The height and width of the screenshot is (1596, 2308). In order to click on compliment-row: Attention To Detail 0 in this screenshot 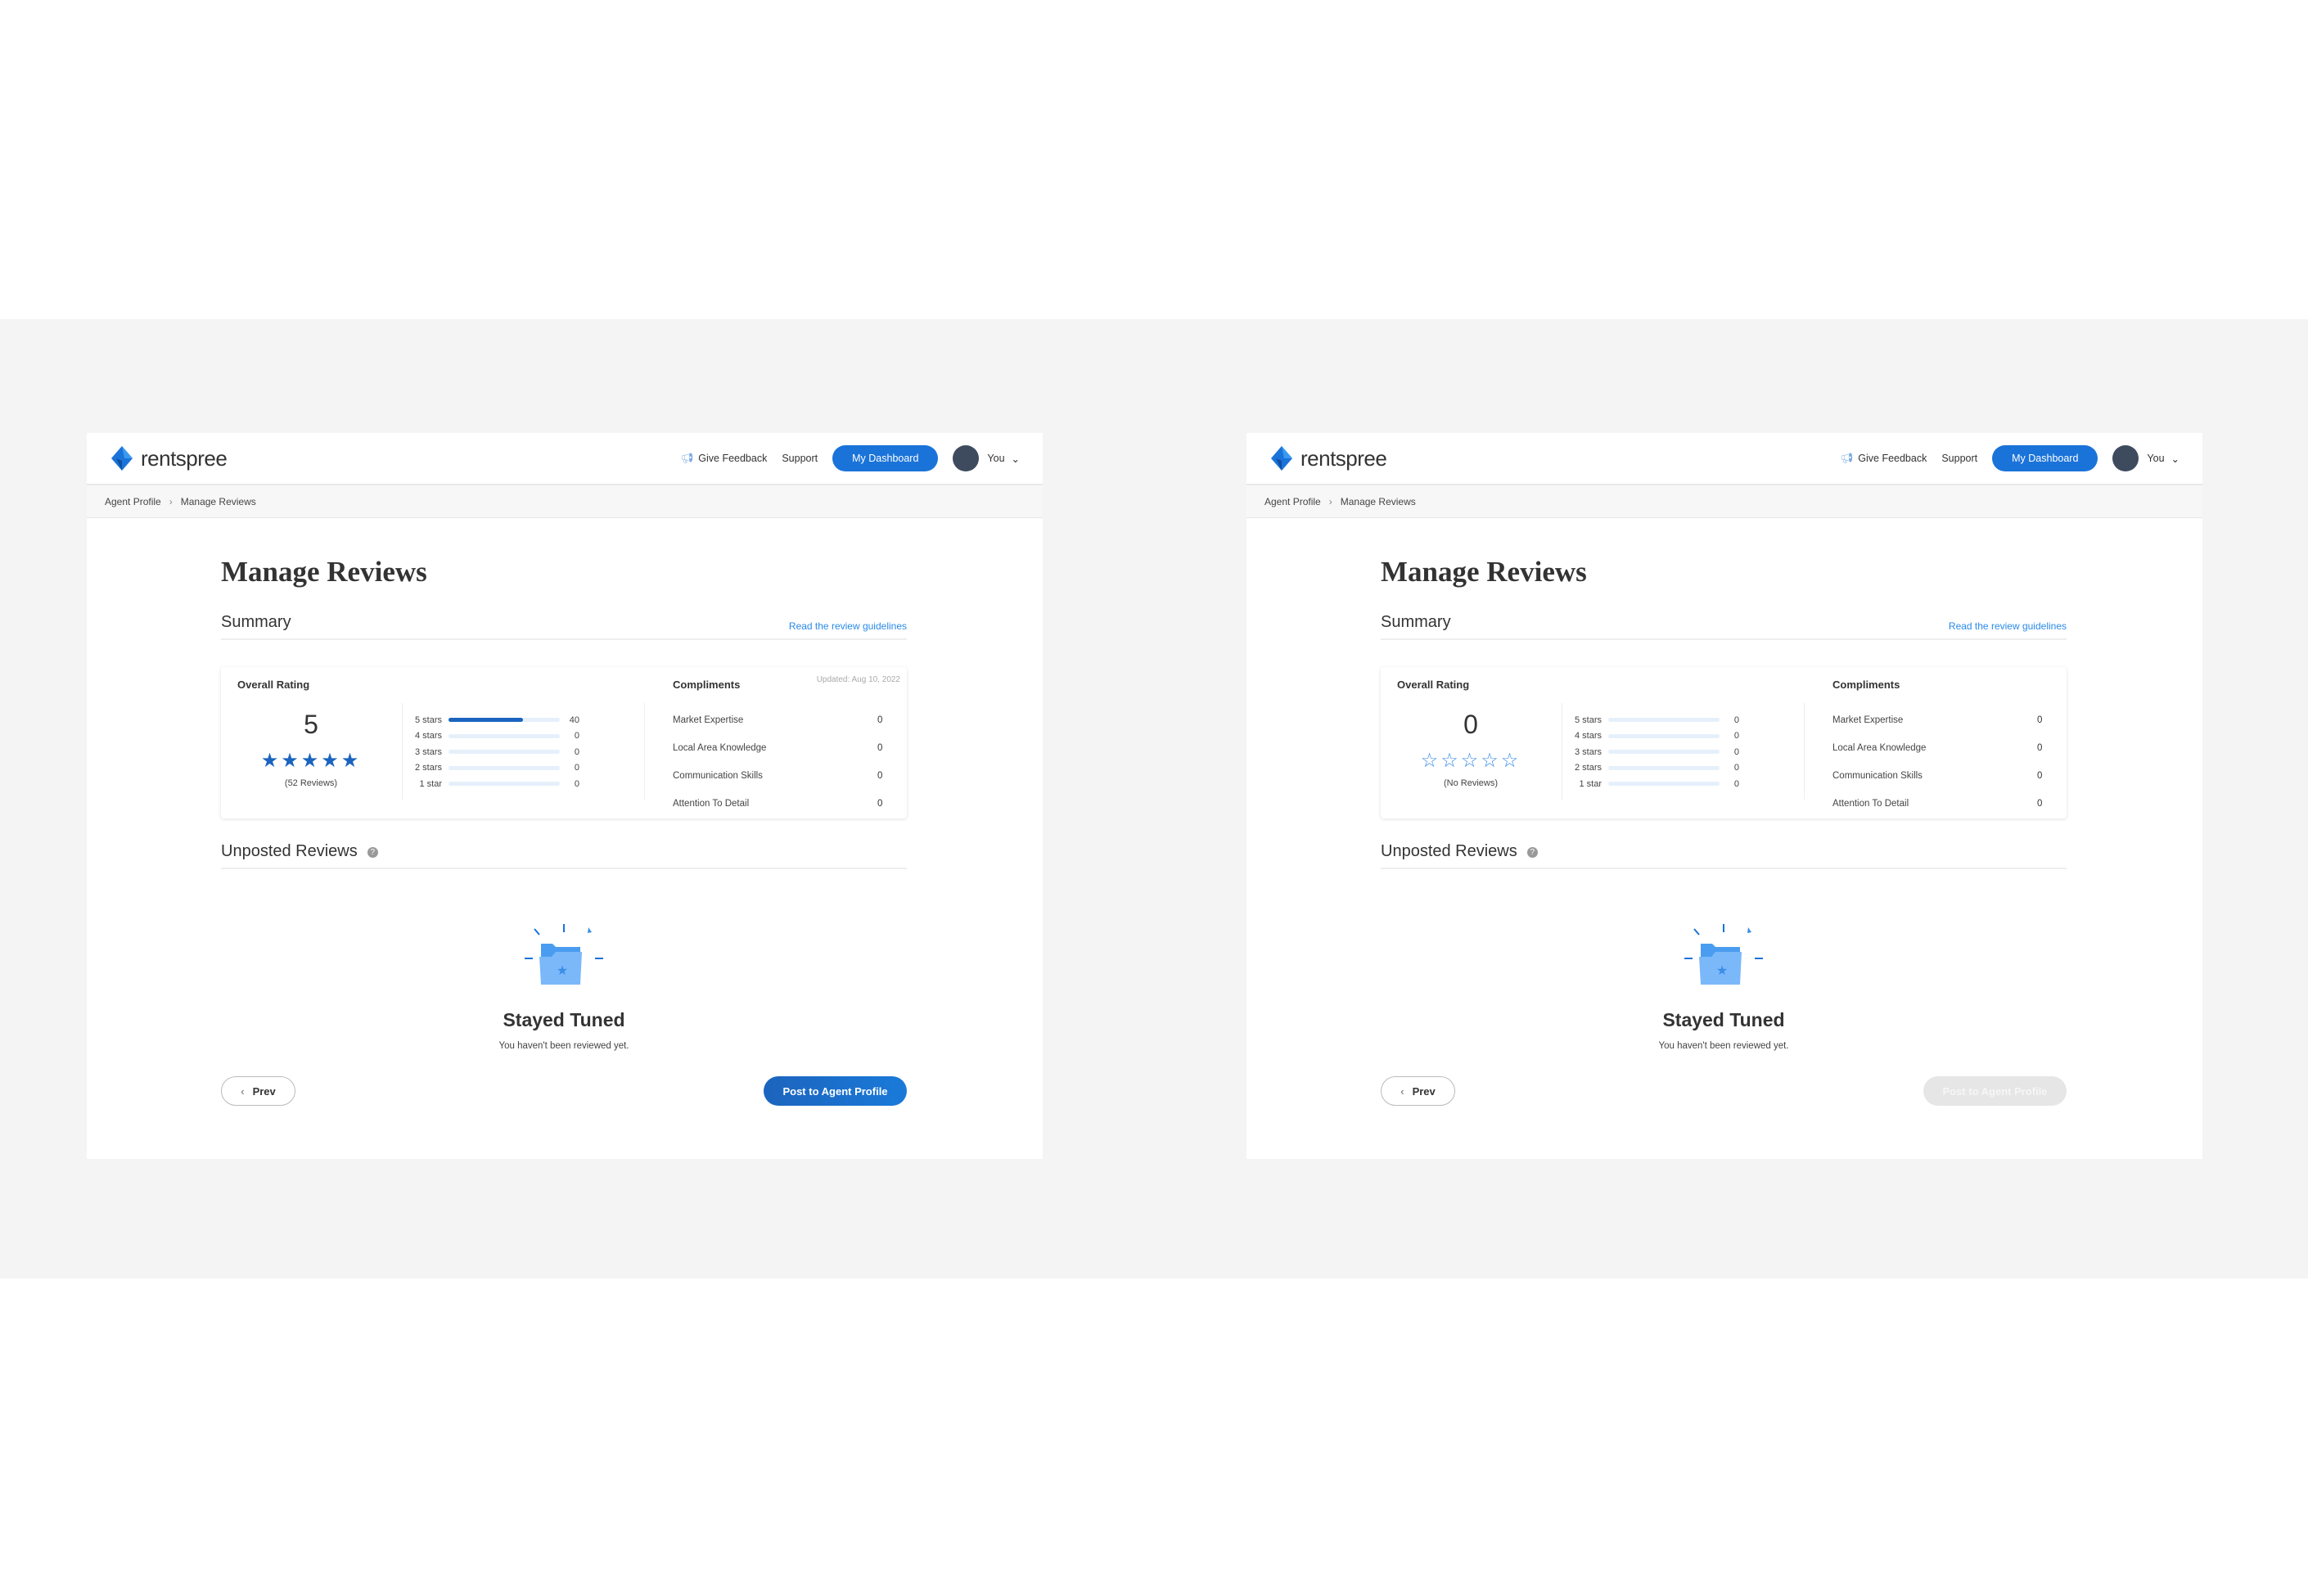, I will do `click(783, 804)`.